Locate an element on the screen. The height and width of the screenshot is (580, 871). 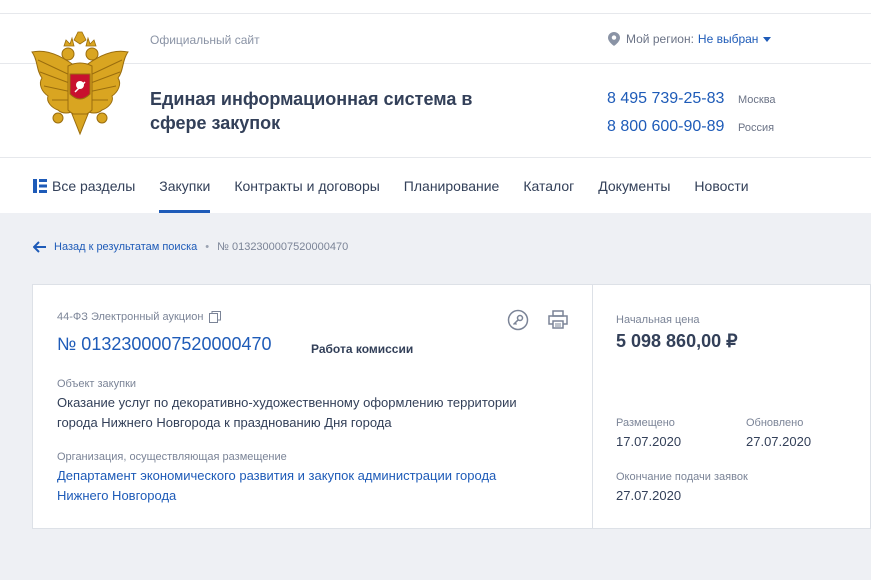
law-type-label: 44-ФЗ Электронный аукцион is located at coordinates (130, 317).